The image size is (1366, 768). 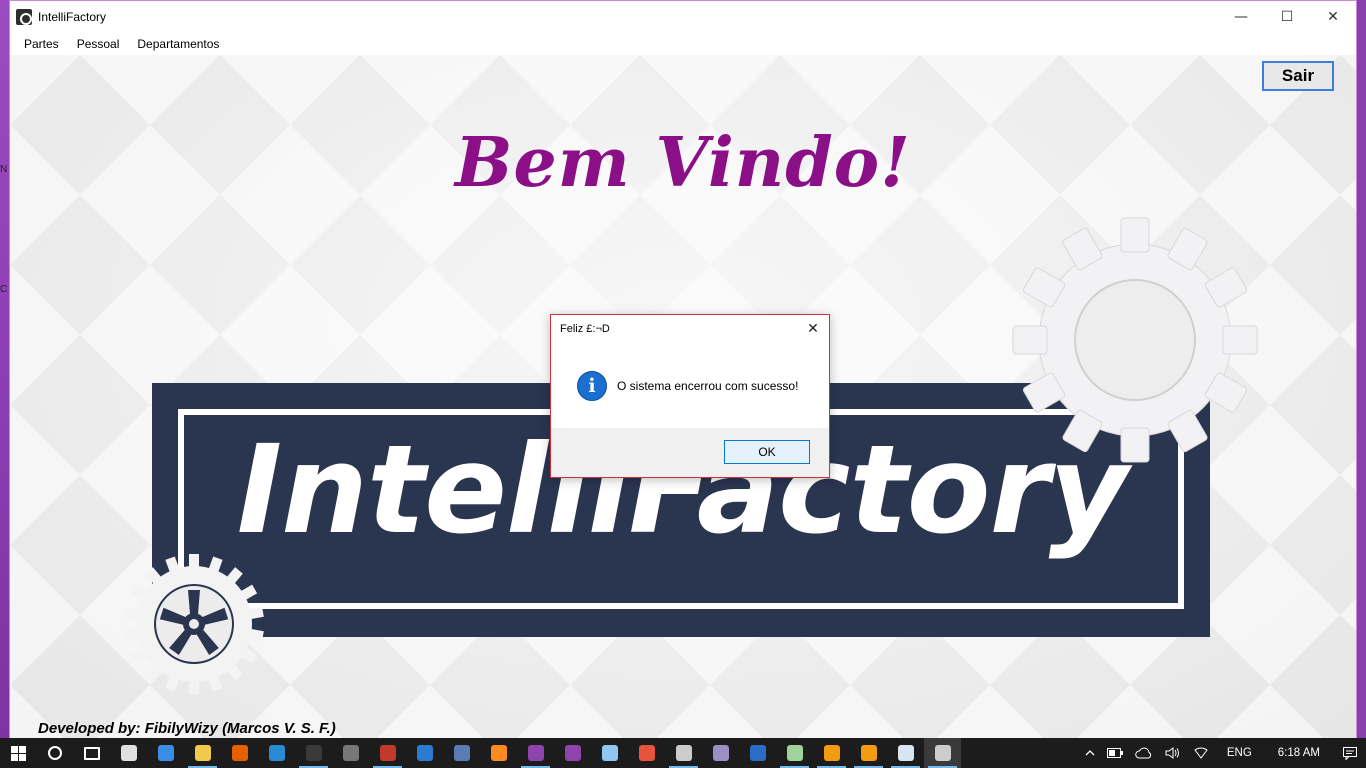 I want to click on ok-button: OK, so click(x=767, y=452).